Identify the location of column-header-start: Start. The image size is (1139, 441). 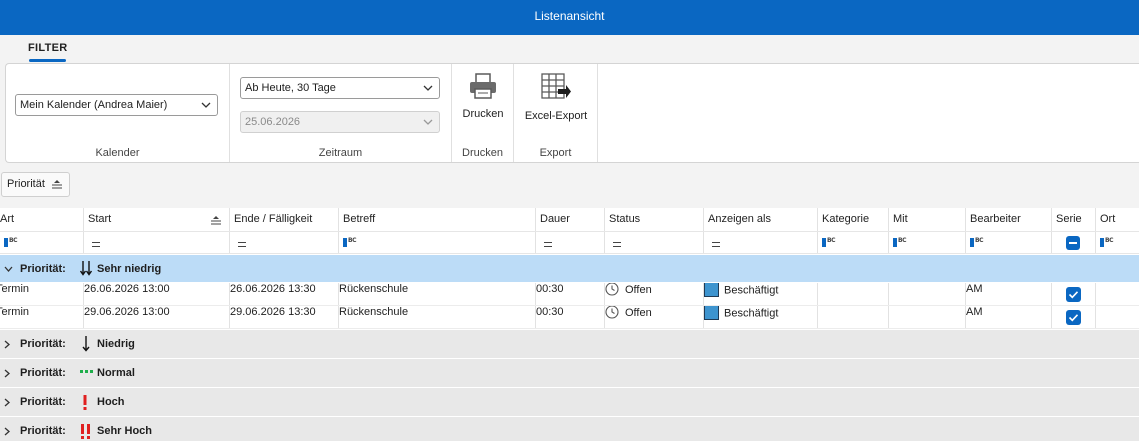
(157, 219).